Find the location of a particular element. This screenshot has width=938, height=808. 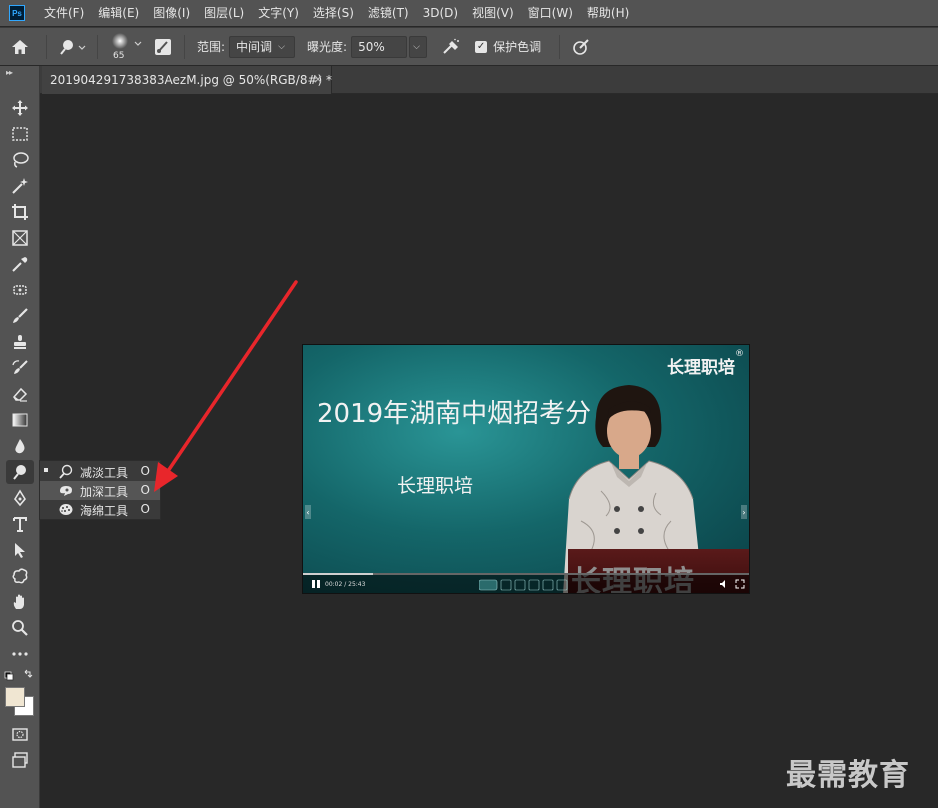

marquee-tool is located at coordinates (20, 134).